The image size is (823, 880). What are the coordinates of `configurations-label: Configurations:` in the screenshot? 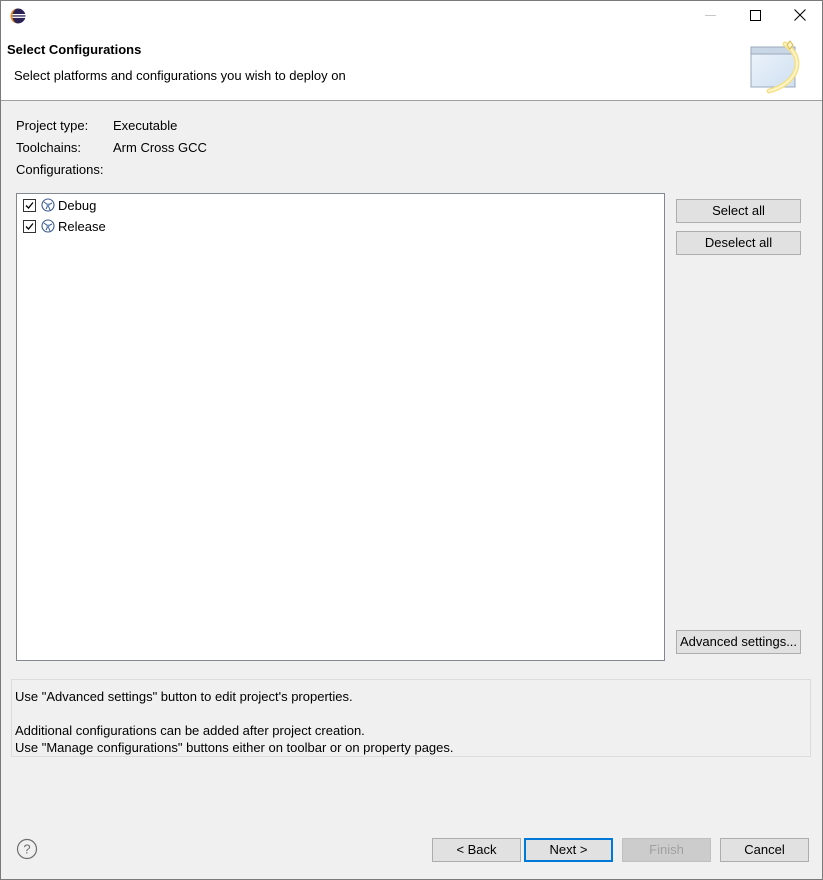 It's located at (60, 169).